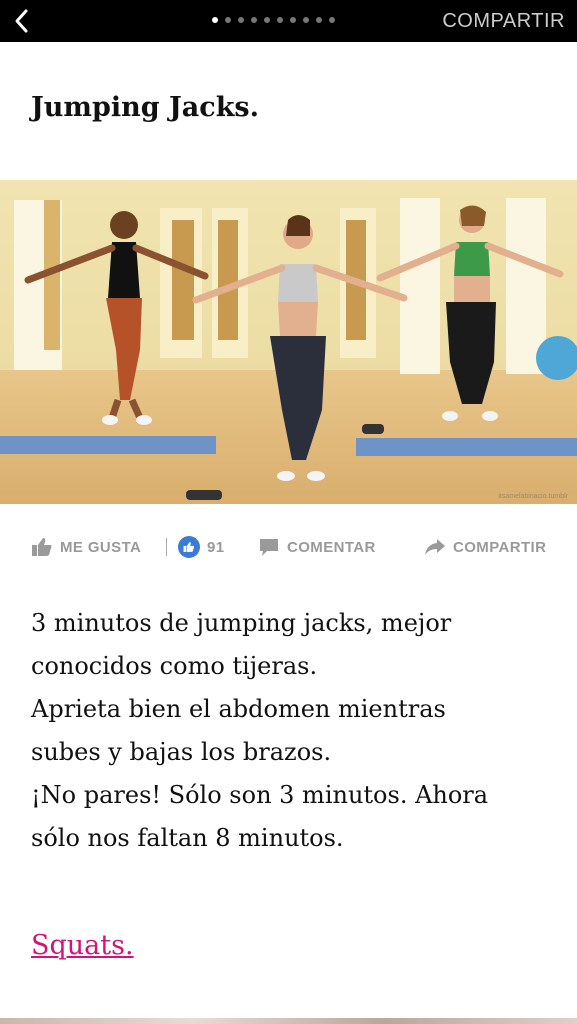 Image resolution: width=577 pixels, height=1024 pixels. I want to click on action-bar: ME GUSTA 91 COMENTAR COMPARTIR, so click(288, 547).